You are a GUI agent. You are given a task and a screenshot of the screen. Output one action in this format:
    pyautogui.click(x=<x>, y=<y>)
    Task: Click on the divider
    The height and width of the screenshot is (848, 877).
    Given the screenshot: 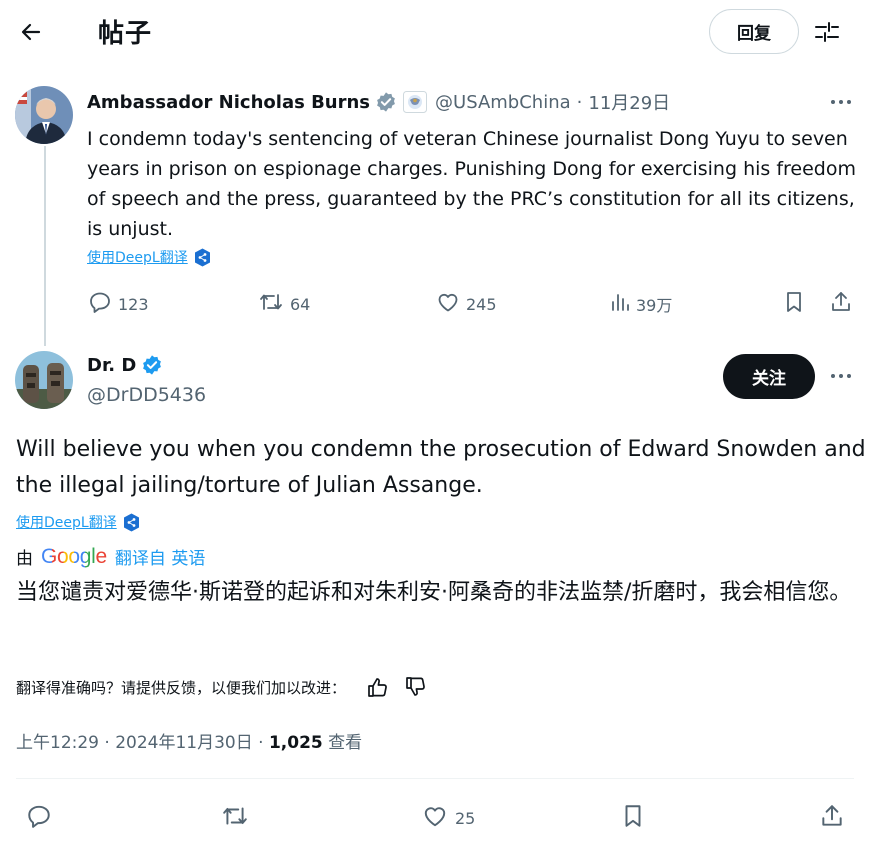 What is the action you would take?
    pyautogui.click(x=435, y=778)
    